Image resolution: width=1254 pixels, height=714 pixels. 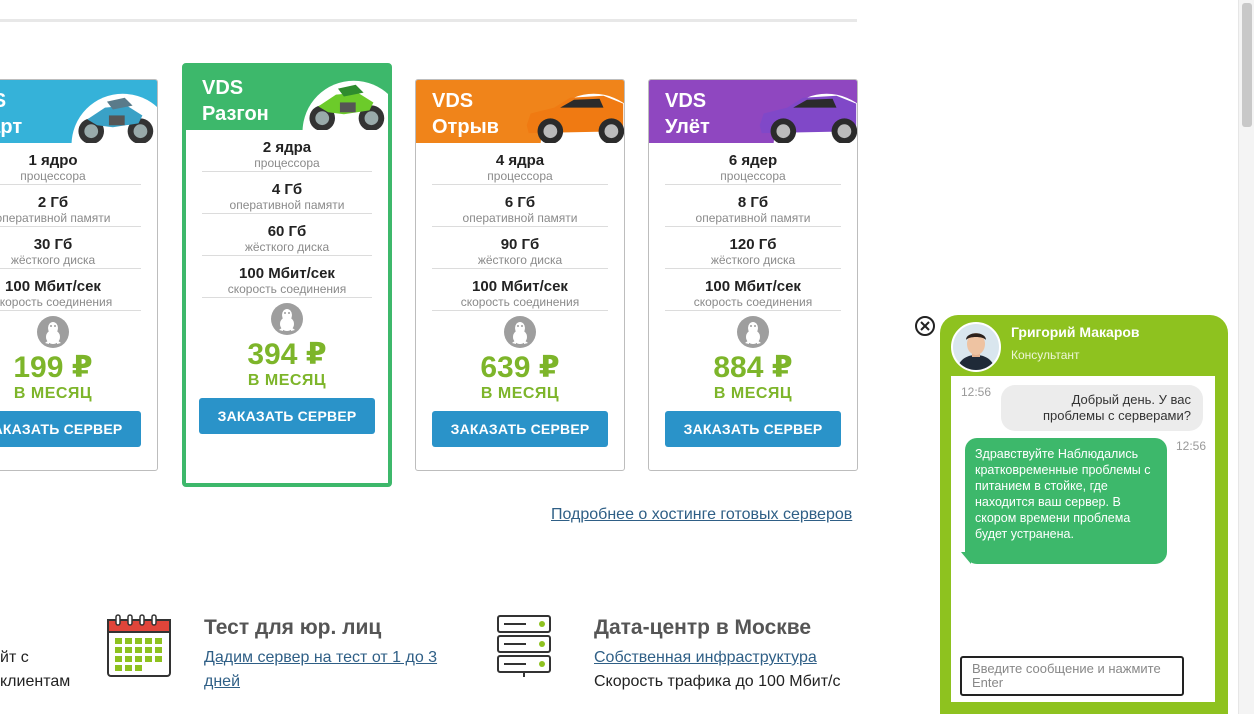 I want to click on plan-header-otryv: VDS Отрыв, so click(x=520, y=111).